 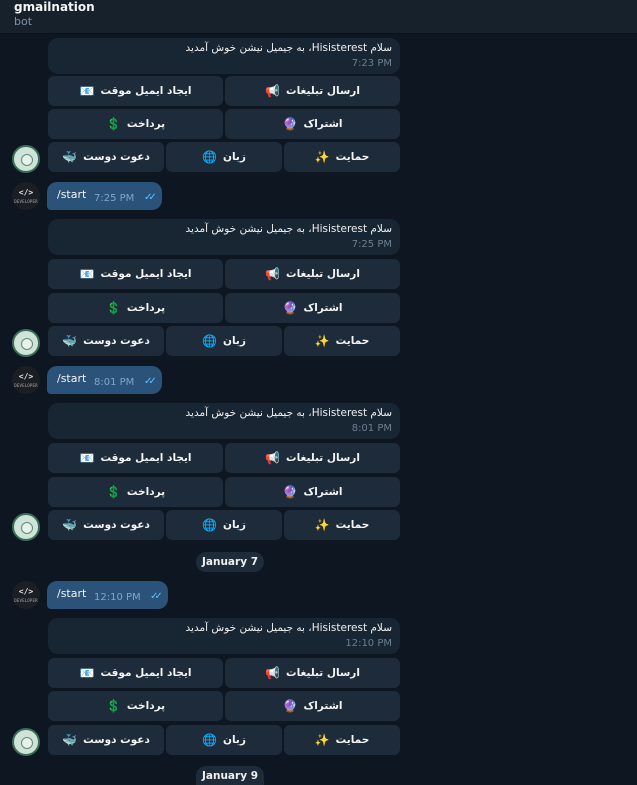 I want to click on user-message: /start 7:25 PM ✓✓, so click(x=104, y=196).